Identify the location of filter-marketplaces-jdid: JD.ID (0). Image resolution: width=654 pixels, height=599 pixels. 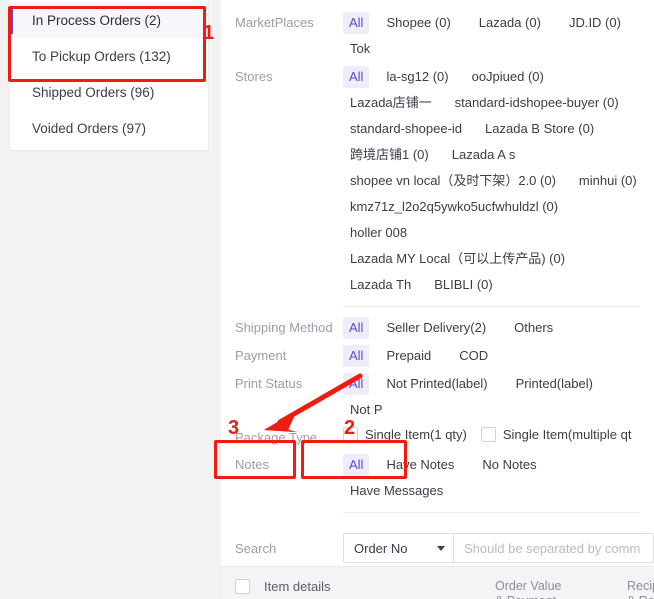
(595, 23).